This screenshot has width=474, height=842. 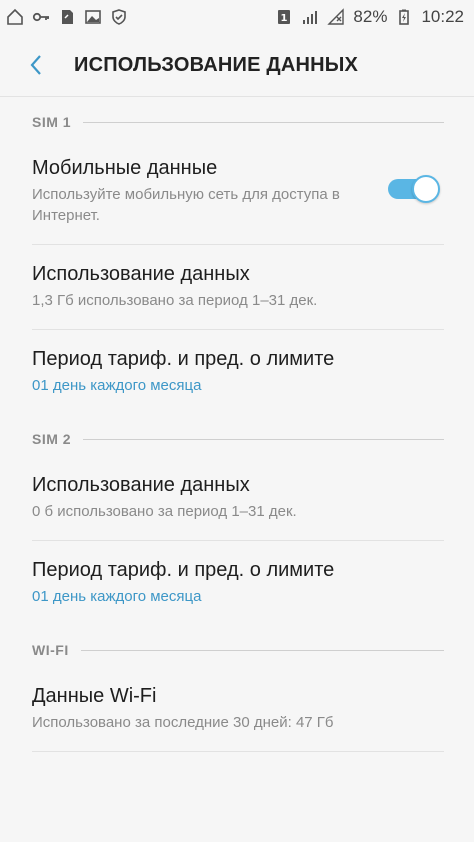 I want to click on section-label: WI-FI, so click(x=50, y=650).